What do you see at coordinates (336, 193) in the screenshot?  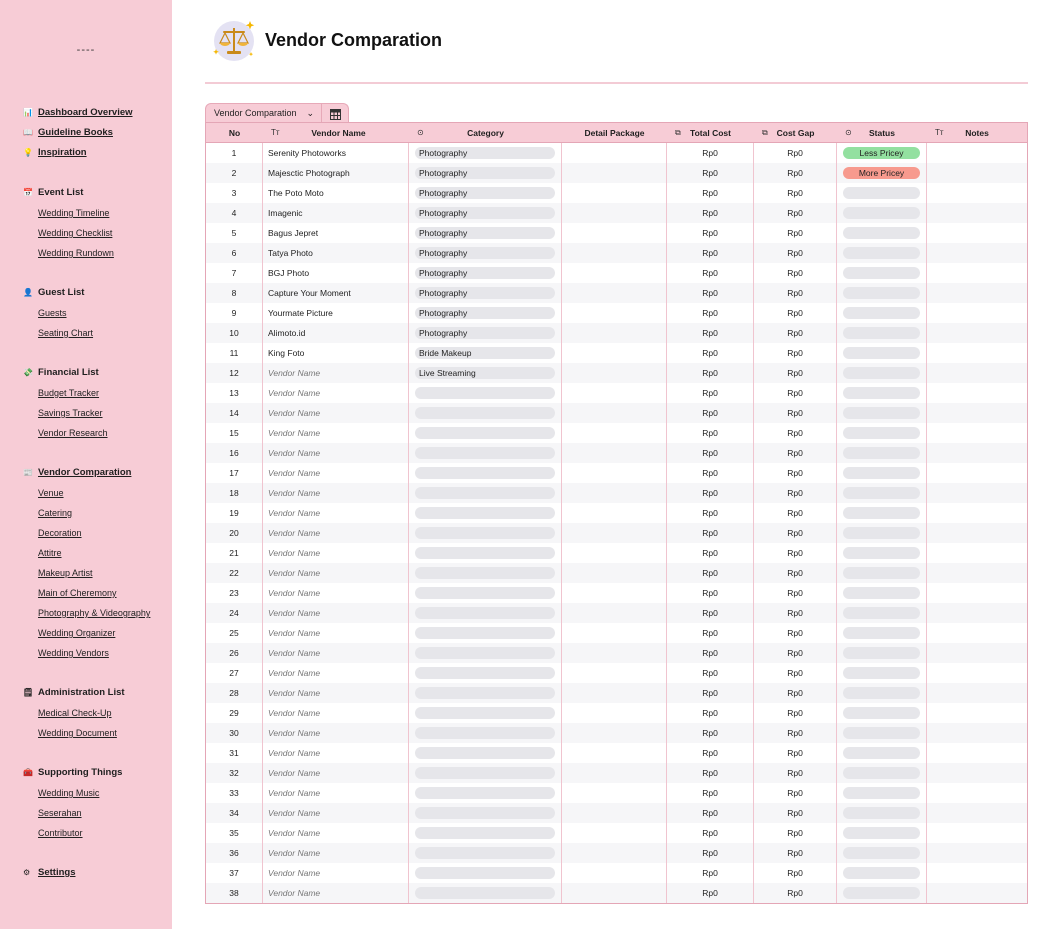 I see `vendor-name-cell: The Poto Moto` at bounding box center [336, 193].